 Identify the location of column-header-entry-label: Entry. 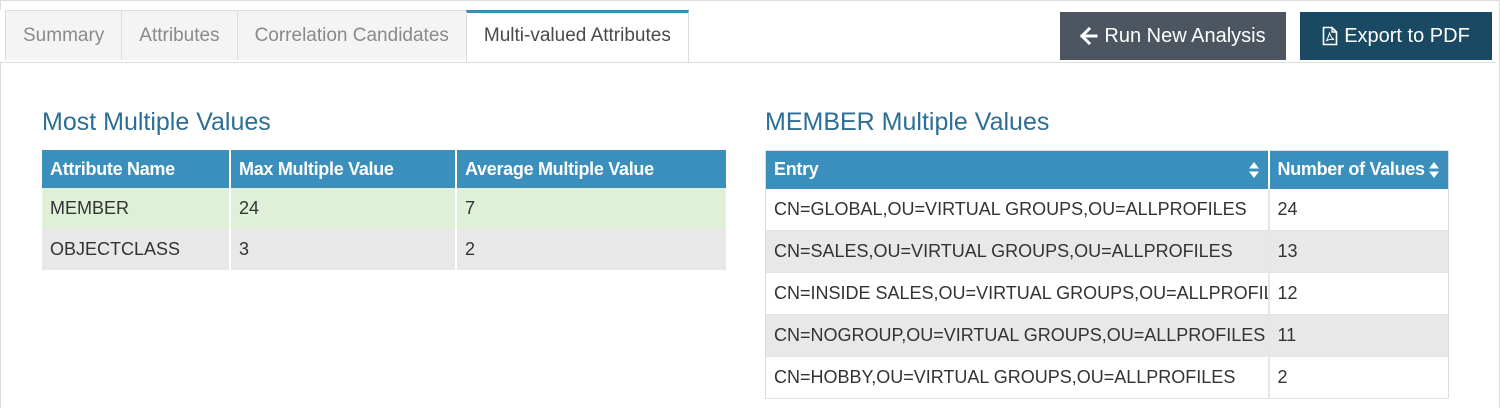
(796, 169).